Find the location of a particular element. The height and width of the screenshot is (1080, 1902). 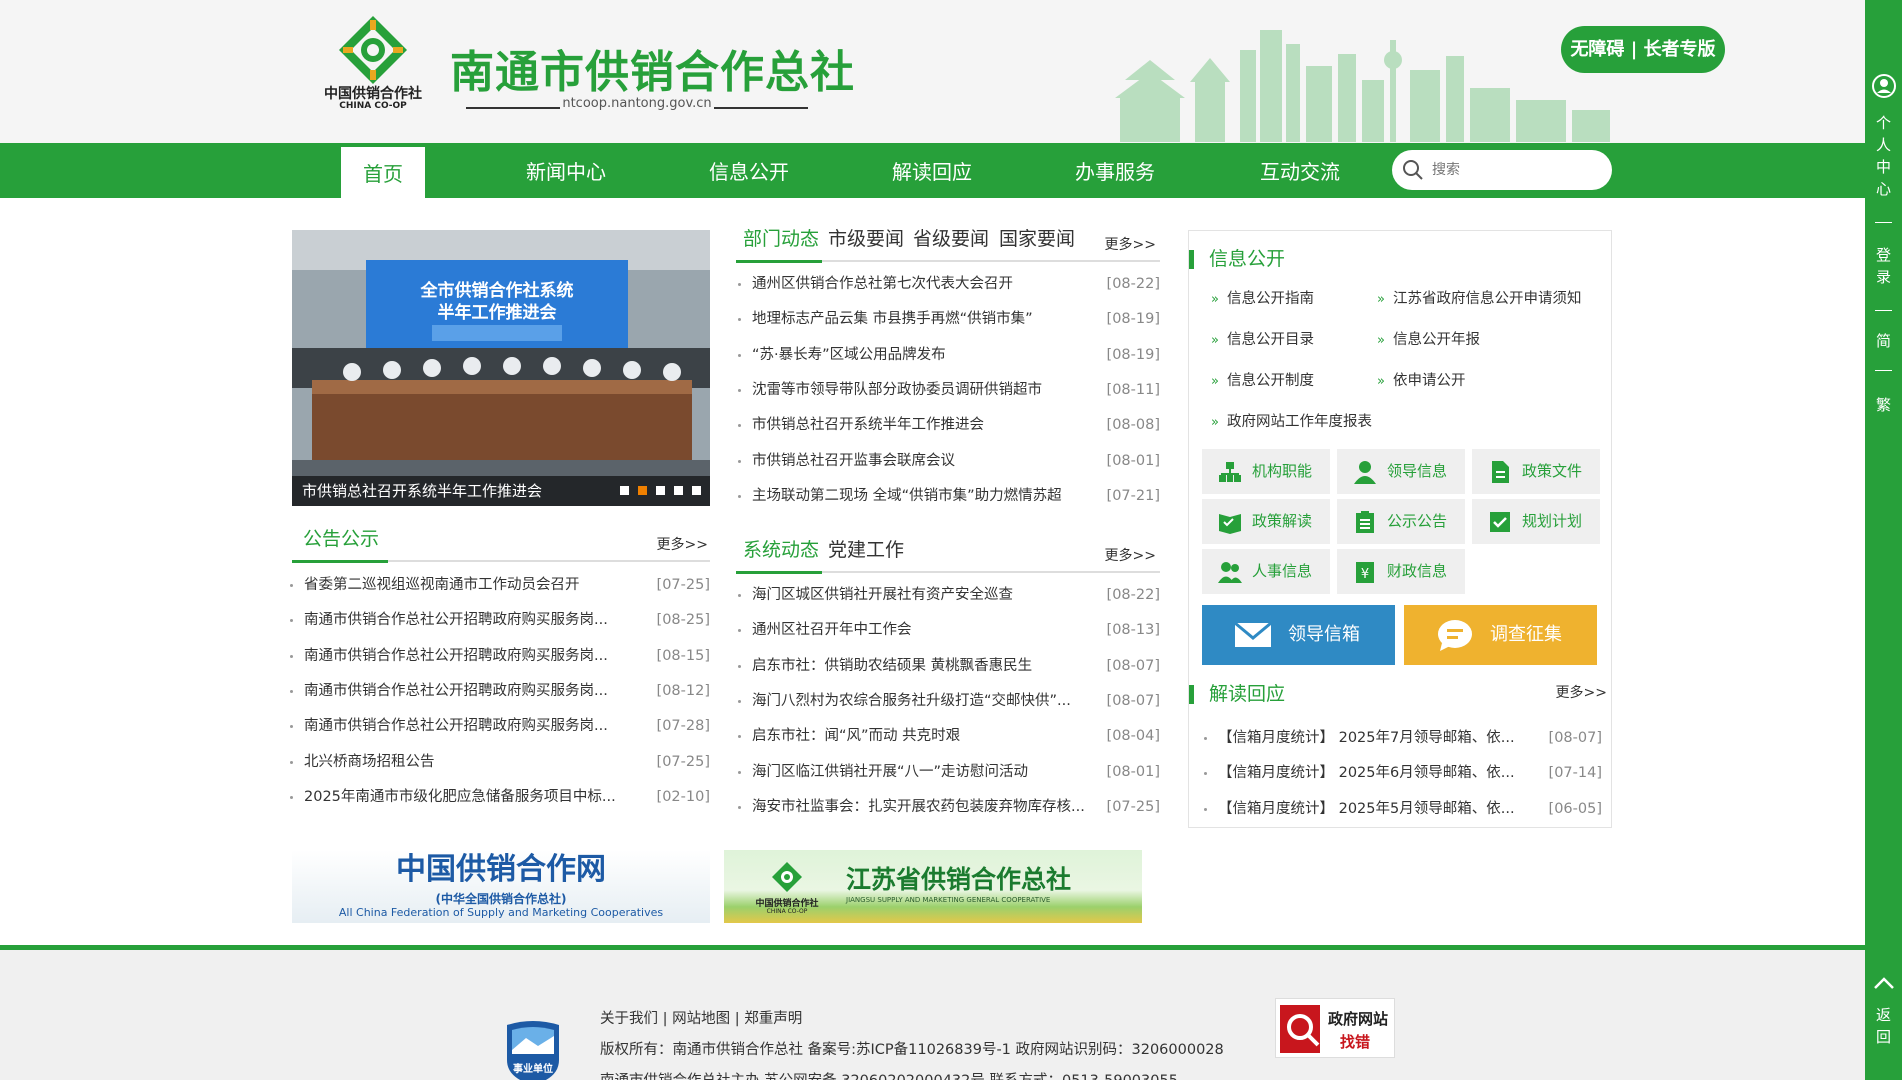

dept-news-title: 市供销总社召开系统半年工作推进会 is located at coordinates (927, 425).